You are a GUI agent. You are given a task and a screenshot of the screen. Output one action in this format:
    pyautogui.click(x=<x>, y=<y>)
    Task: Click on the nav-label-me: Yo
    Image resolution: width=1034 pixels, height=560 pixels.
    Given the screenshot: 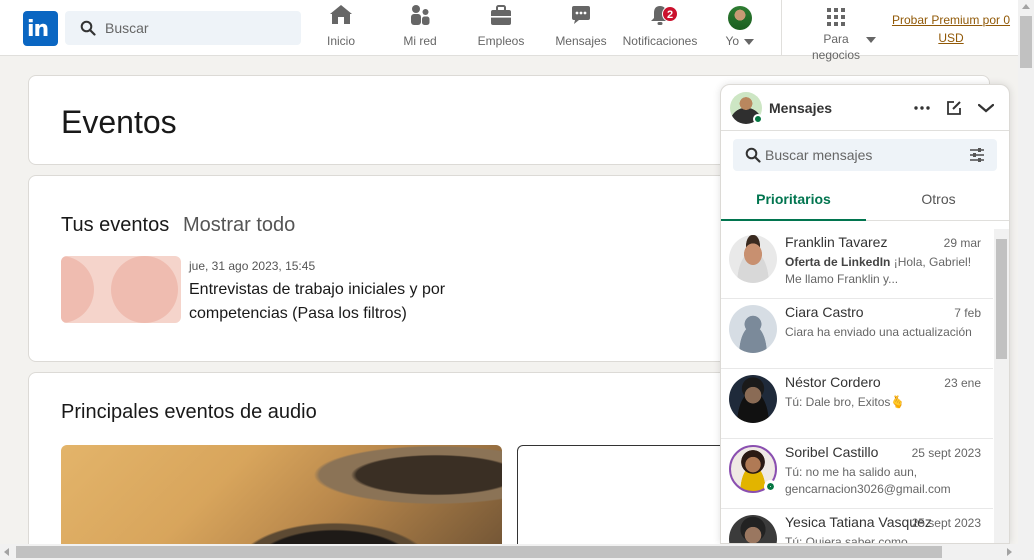 What is the action you would take?
    pyautogui.click(x=732, y=41)
    